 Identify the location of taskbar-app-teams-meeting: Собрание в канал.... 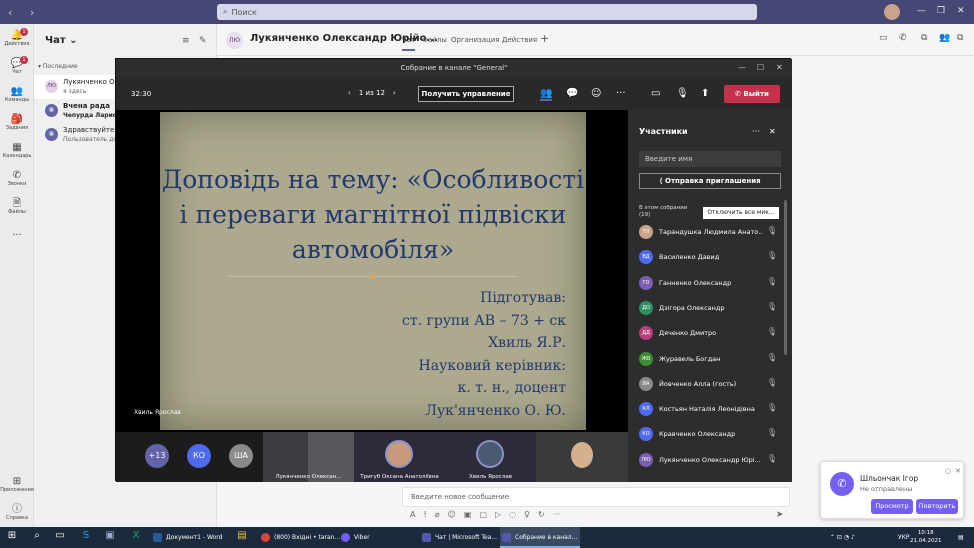
(540, 537).